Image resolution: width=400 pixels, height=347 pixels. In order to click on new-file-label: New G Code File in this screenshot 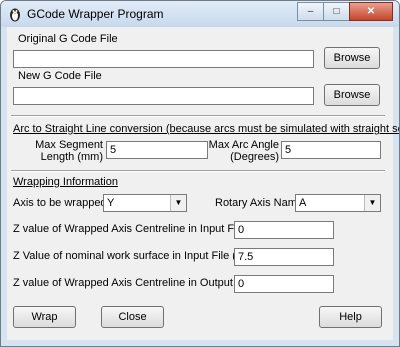, I will do `click(60, 76)`.